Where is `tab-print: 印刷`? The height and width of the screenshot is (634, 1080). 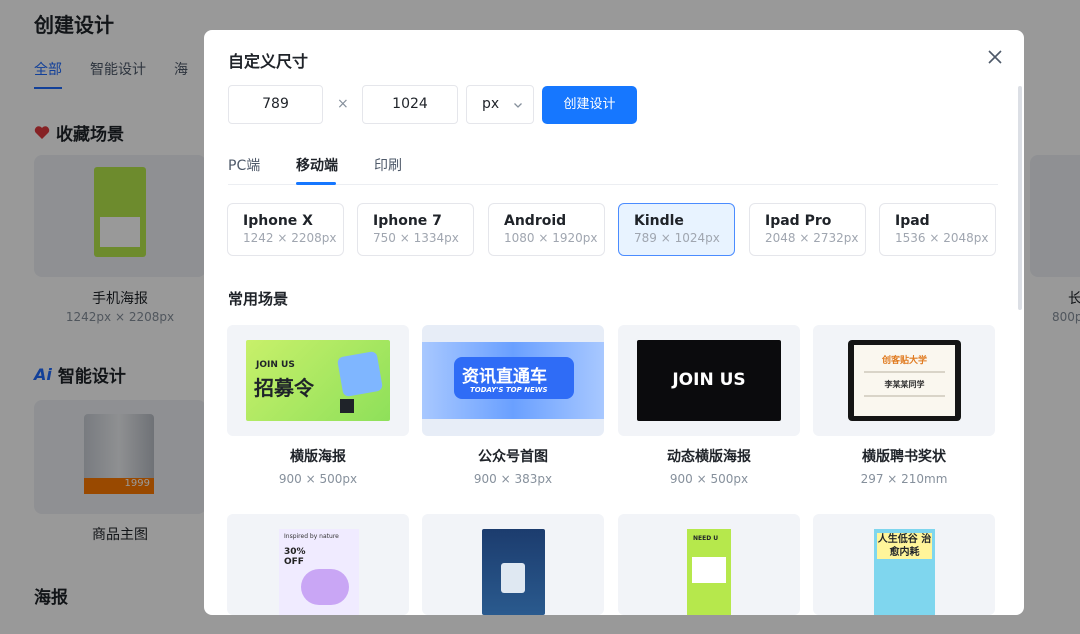
tab-print: 印刷 is located at coordinates (388, 165).